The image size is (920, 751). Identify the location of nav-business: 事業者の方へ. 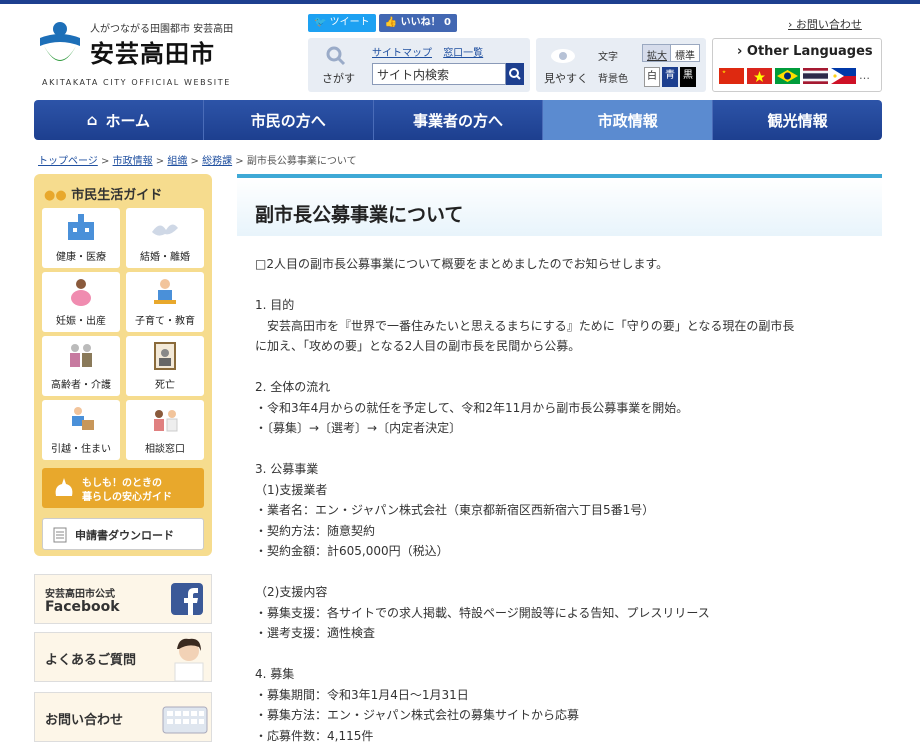
(459, 120).